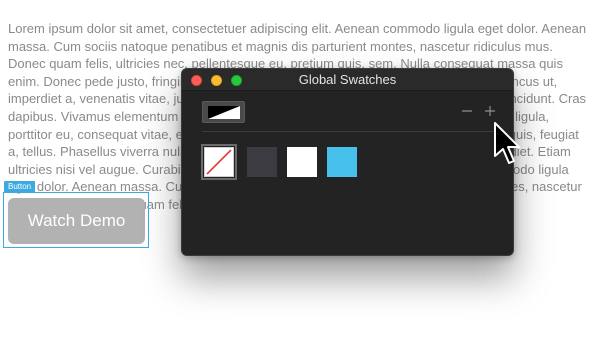  What do you see at coordinates (507, 143) in the screenshot?
I see `arrow-cursor-icon` at bounding box center [507, 143].